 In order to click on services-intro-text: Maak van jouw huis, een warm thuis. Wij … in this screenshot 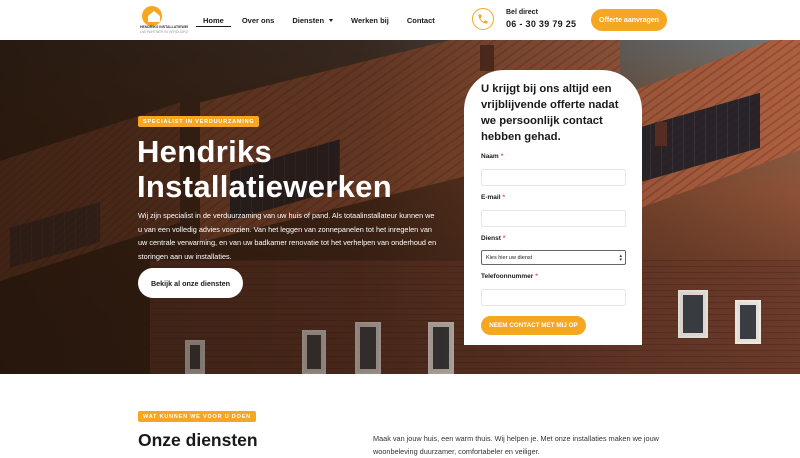, I will do `click(516, 445)`.